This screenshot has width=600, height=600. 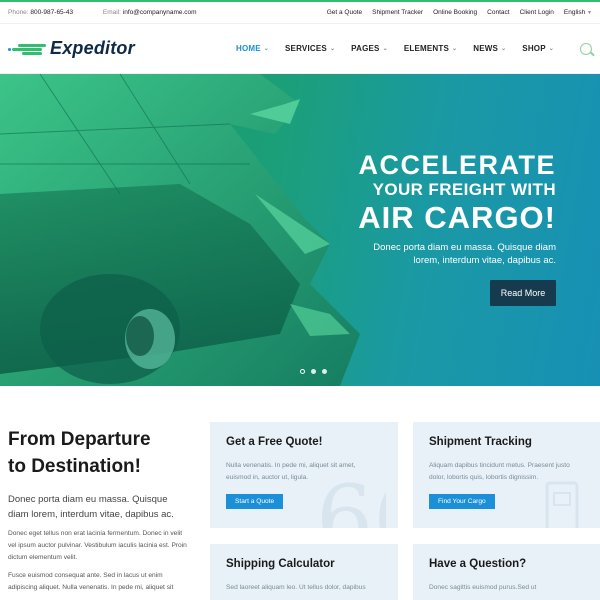 What do you see at coordinates (397, 12) in the screenshot?
I see `link-shipment-tracker: Shipment Tracker` at bounding box center [397, 12].